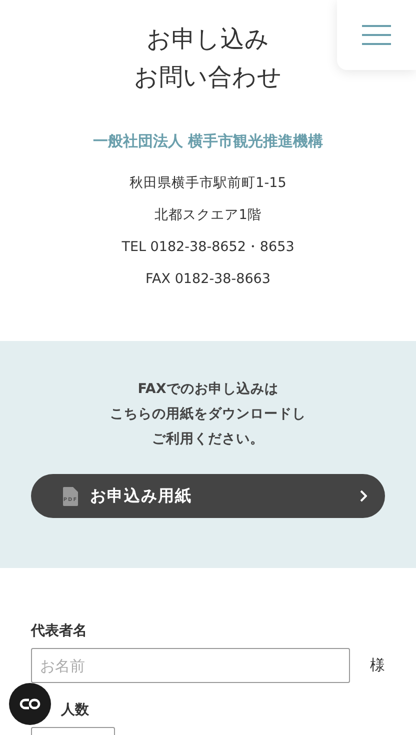 The width and height of the screenshot is (416, 735). I want to click on page-title: お問い合わせ, so click(208, 77).